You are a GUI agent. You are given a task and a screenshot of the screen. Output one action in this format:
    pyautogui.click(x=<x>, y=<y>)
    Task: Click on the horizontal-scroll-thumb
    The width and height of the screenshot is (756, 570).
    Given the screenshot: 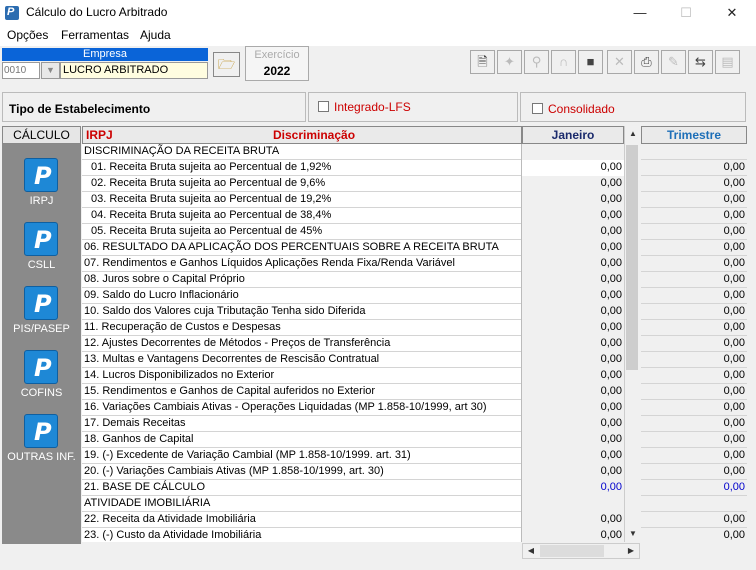 What is the action you would take?
    pyautogui.click(x=572, y=551)
    